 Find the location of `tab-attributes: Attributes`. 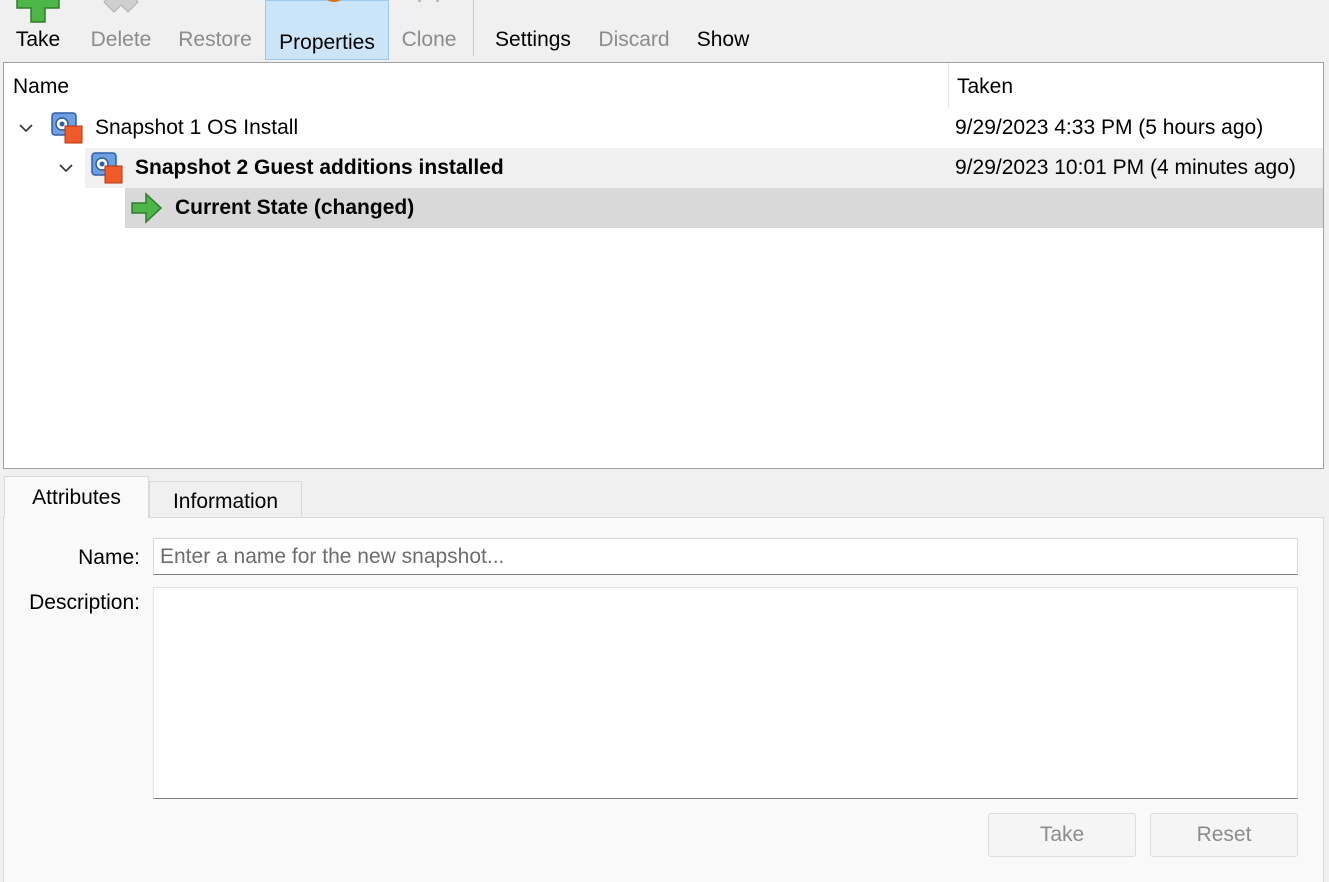

tab-attributes: Attributes is located at coordinates (76, 497).